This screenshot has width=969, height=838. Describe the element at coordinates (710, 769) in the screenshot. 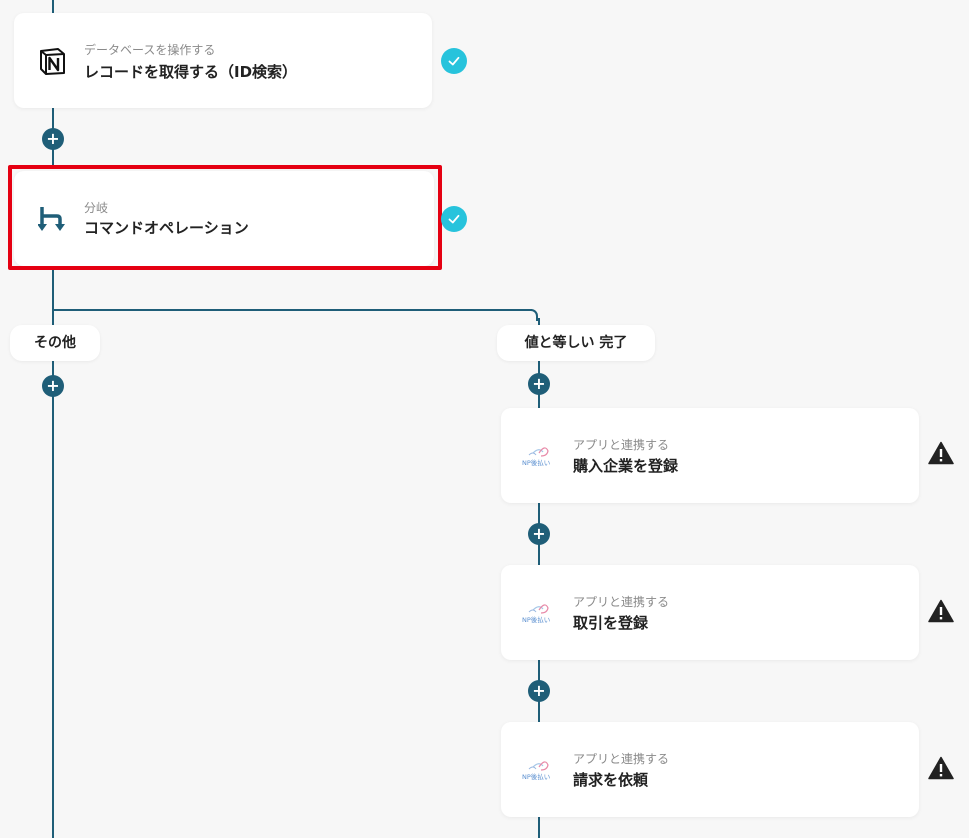

I see `step-card-np-request-invoice: NP後払い アプリと連携する 請求を依頼` at that location.